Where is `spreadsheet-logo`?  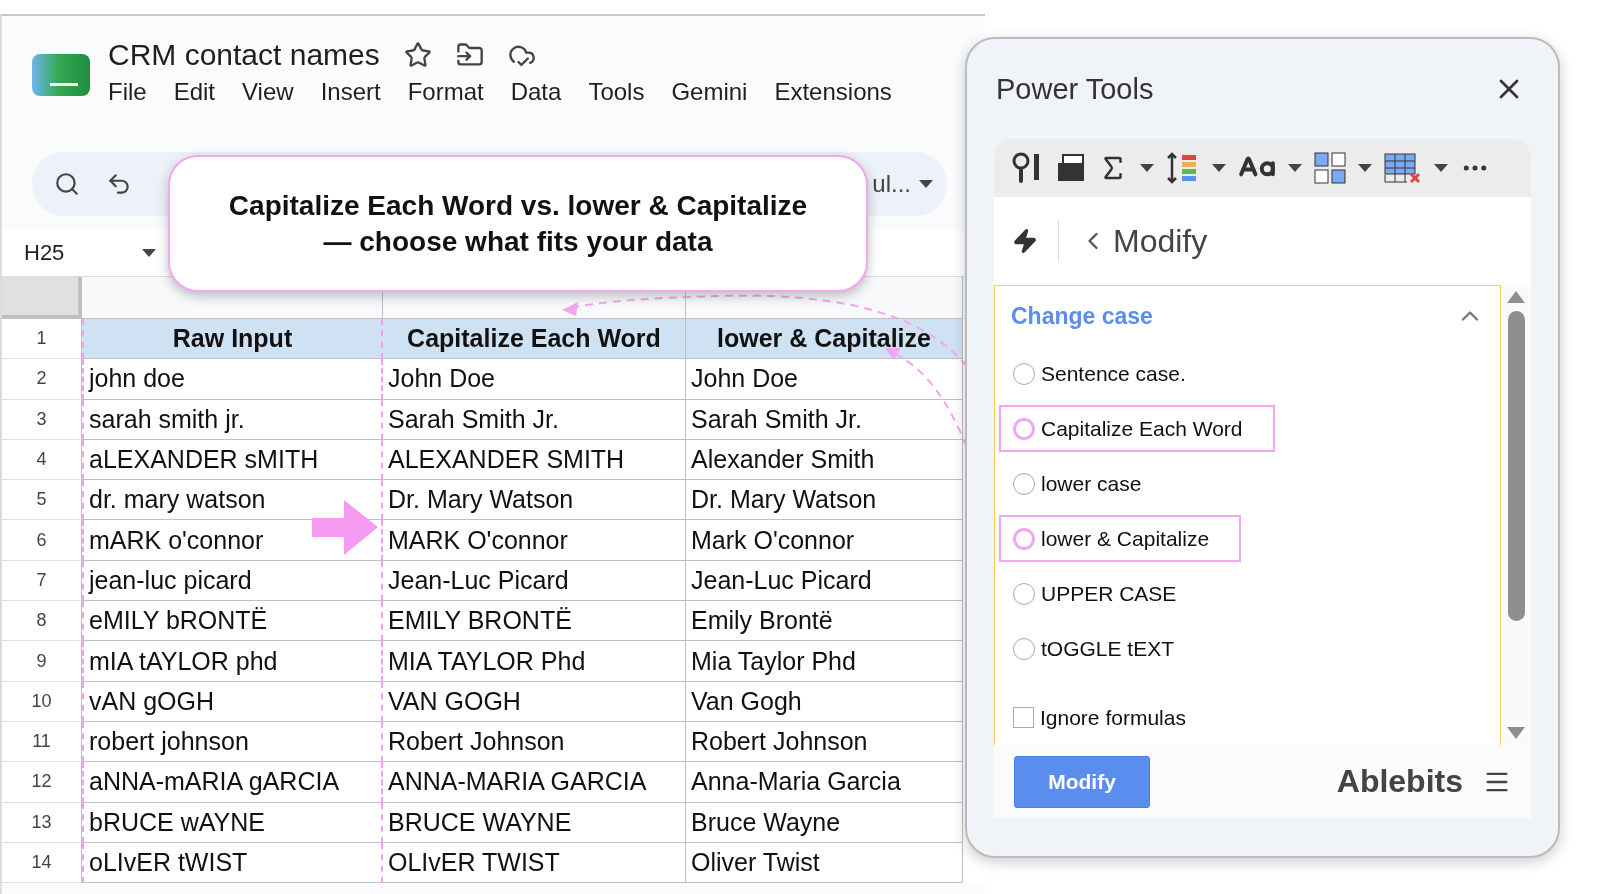 spreadsheet-logo is located at coordinates (61, 75).